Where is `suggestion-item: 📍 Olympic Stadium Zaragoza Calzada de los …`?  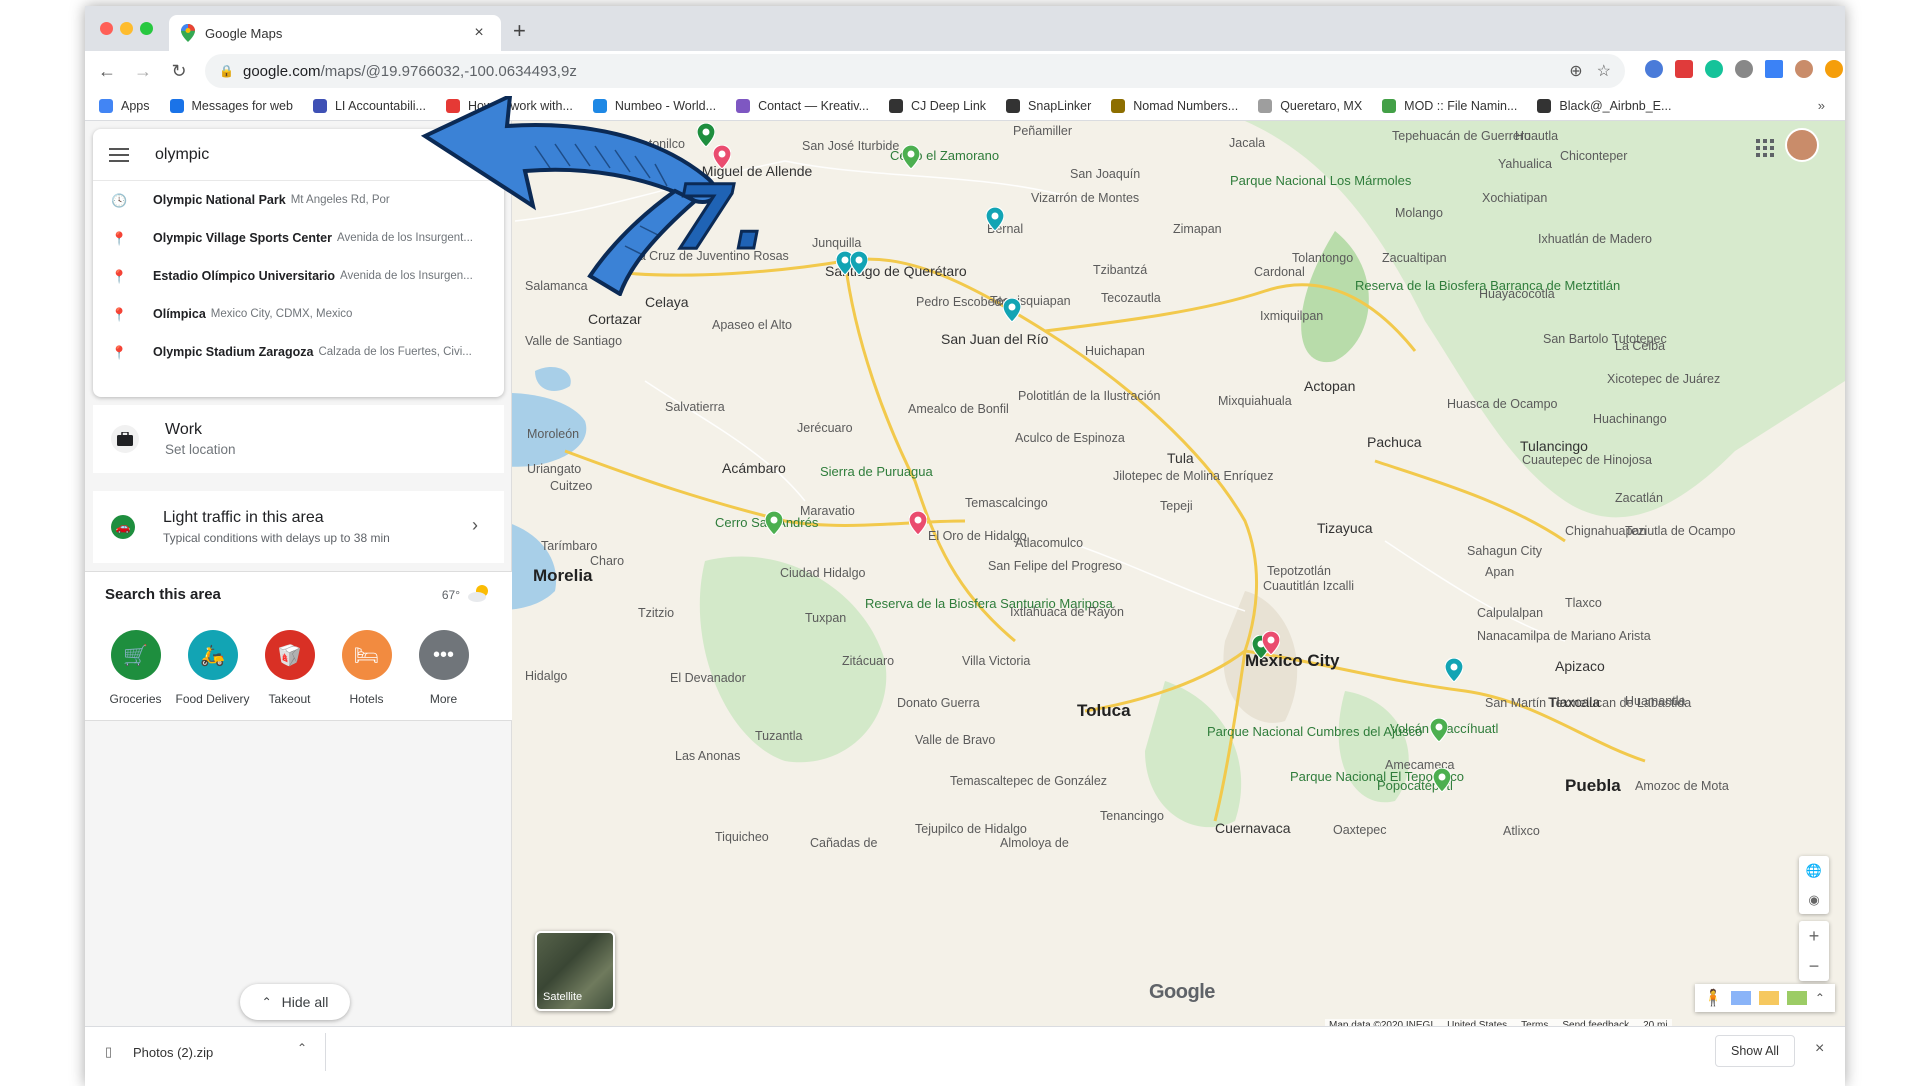
suggestion-item: 📍 Olympic Stadium Zaragoza Calzada de los … is located at coordinates (298, 352).